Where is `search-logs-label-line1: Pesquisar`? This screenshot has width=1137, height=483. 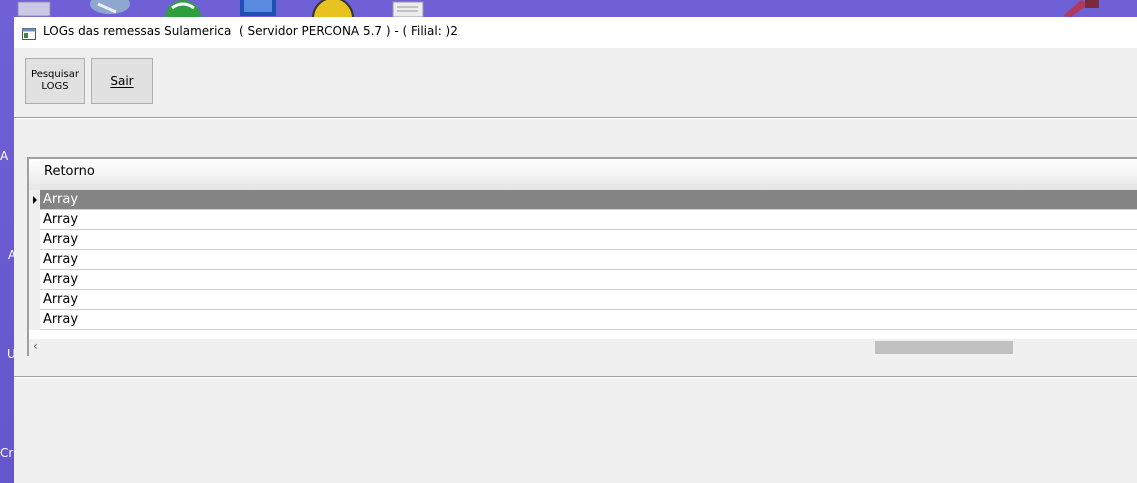 search-logs-label-line1: Pesquisar is located at coordinates (55, 74).